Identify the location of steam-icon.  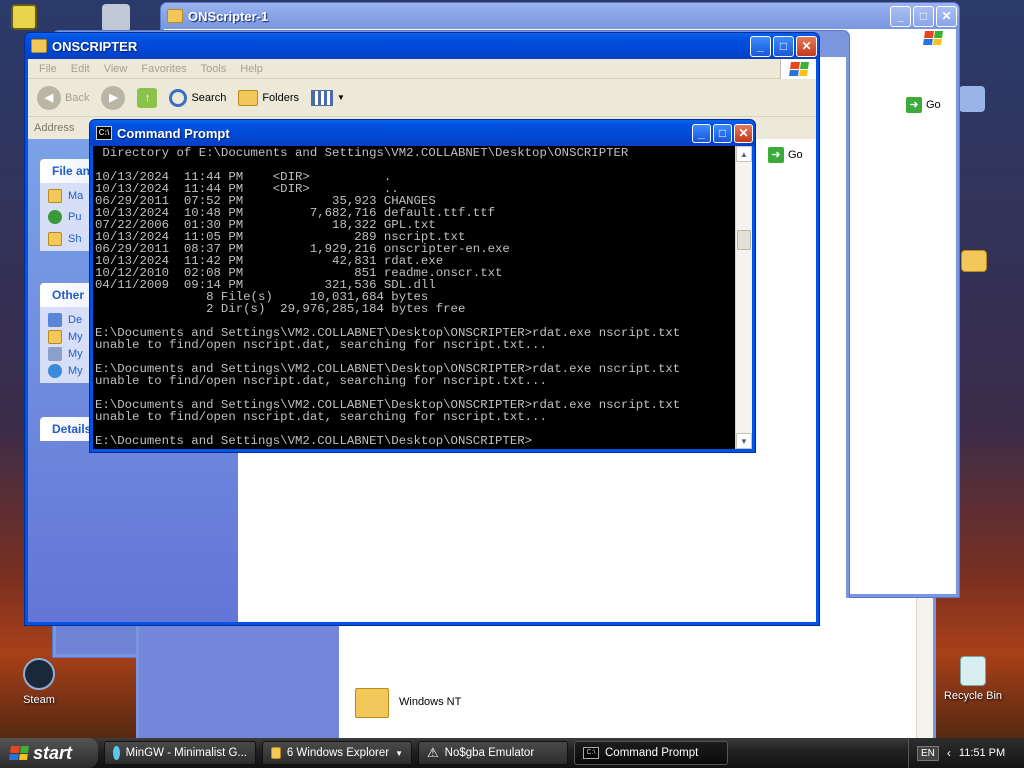
(39, 674).